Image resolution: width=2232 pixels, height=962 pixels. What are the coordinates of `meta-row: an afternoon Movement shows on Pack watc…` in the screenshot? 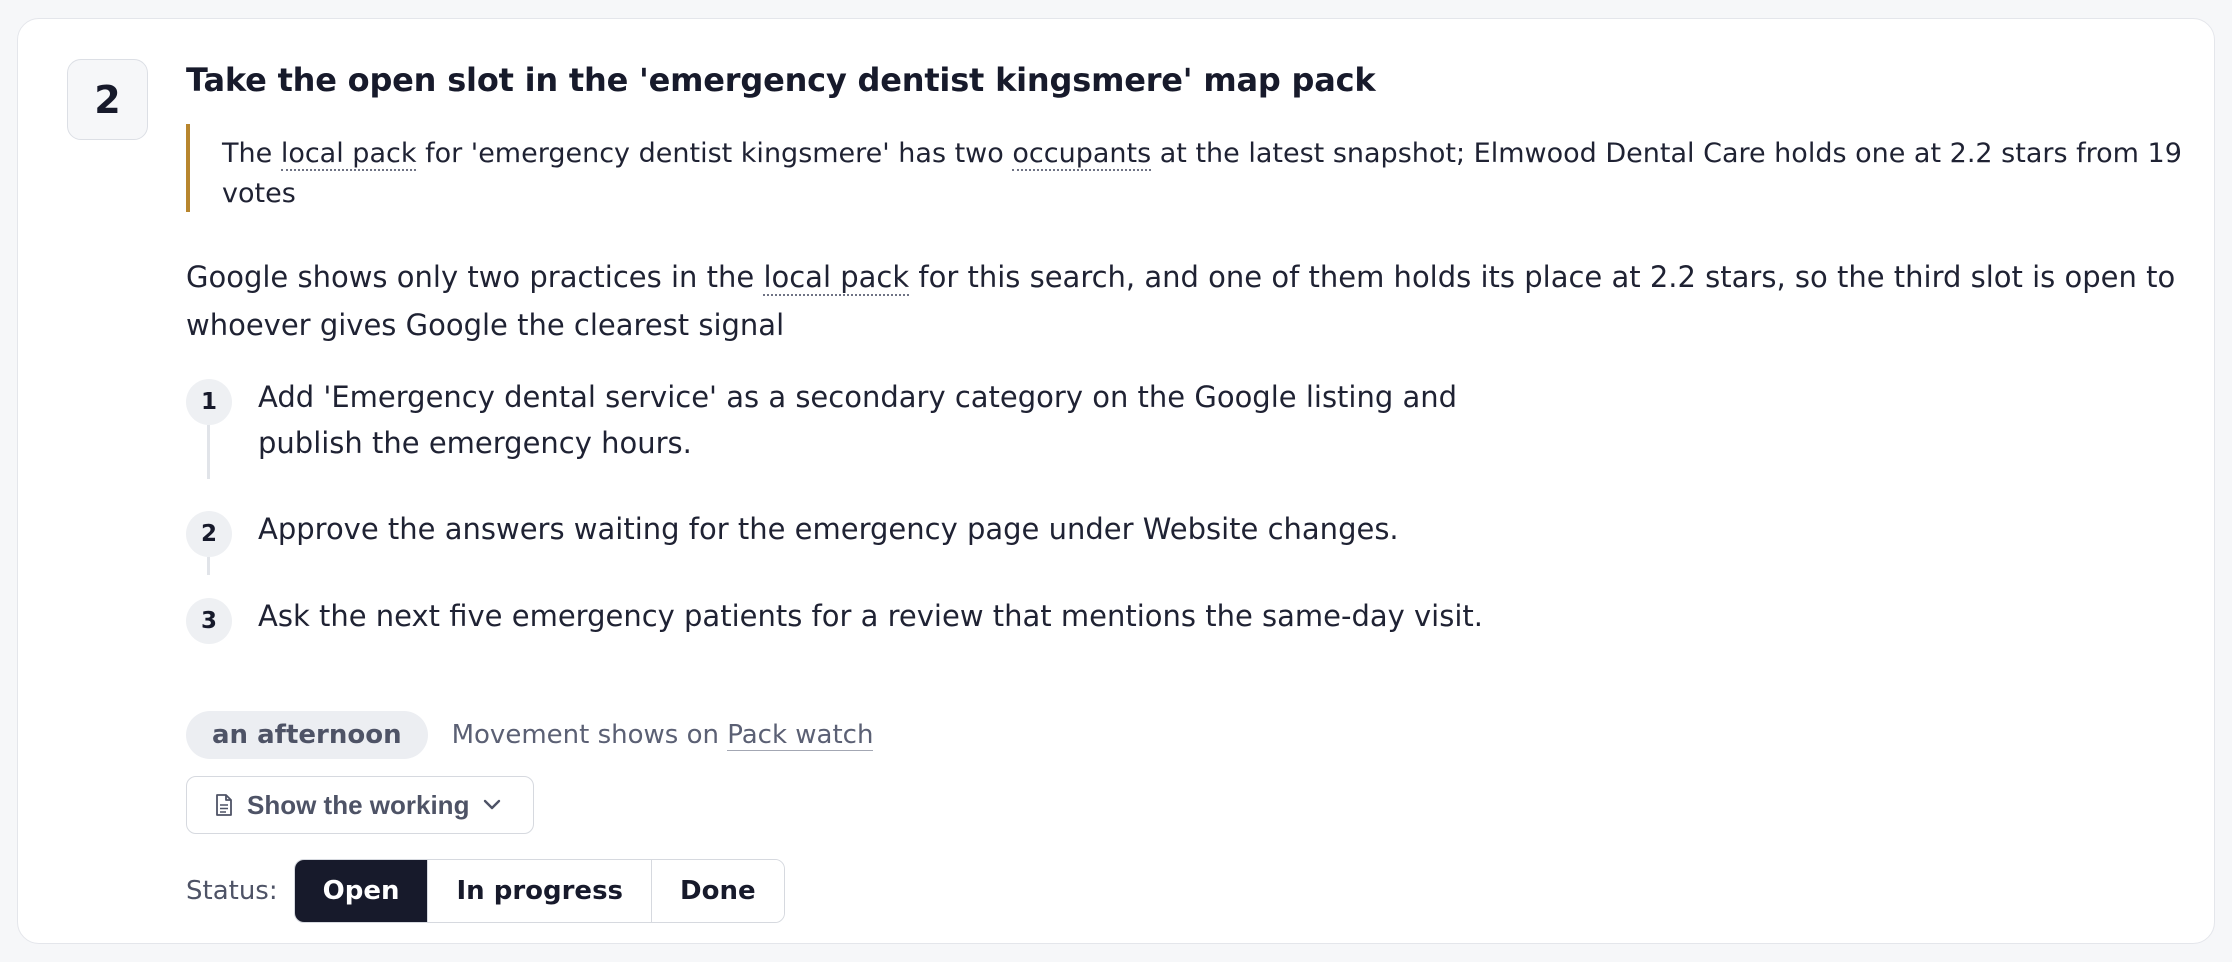 It's located at (530, 735).